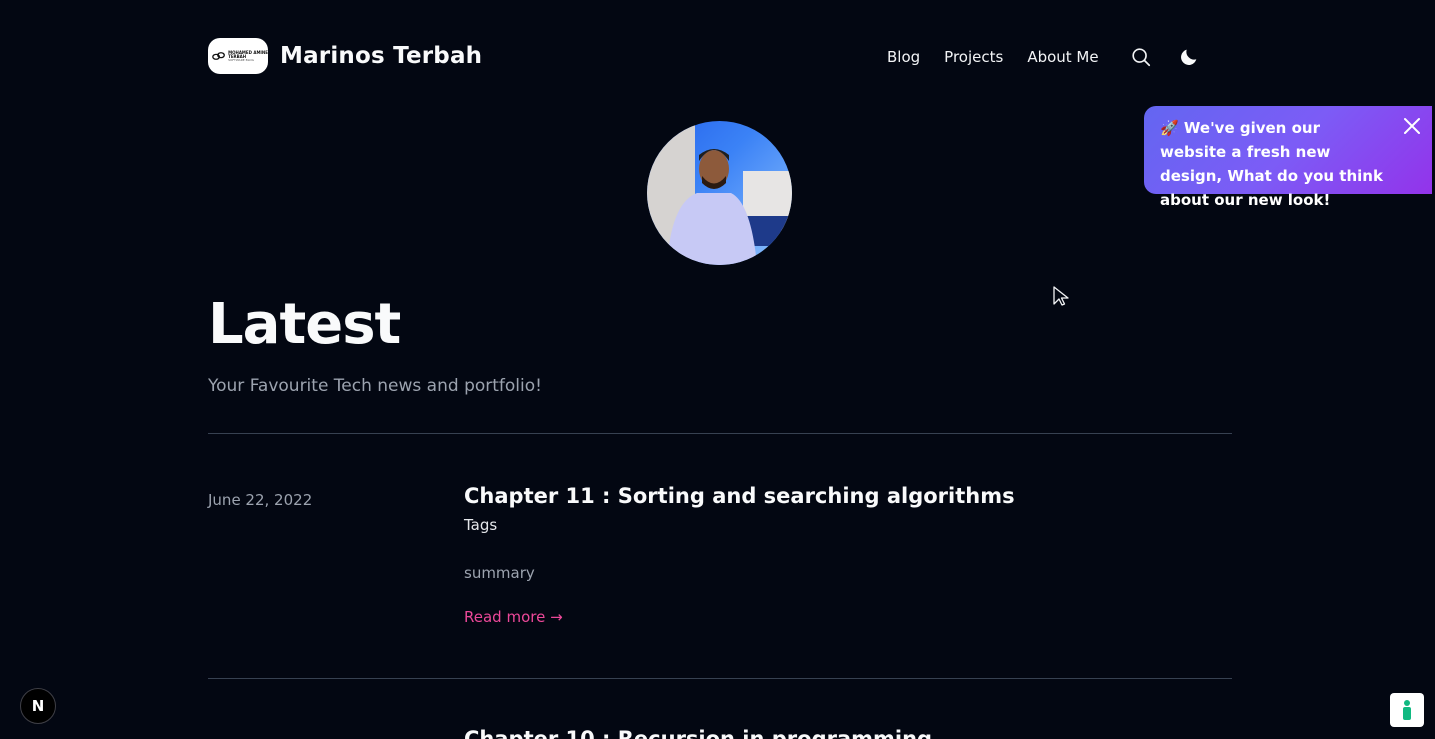 This screenshot has height=739, width=1435. I want to click on theme-toggle-button, so click(1189, 57).